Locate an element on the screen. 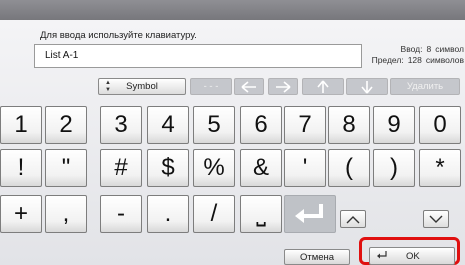 Image resolution: width=465 pixels, height=265 pixels. key-minus: - is located at coordinates (121, 214).